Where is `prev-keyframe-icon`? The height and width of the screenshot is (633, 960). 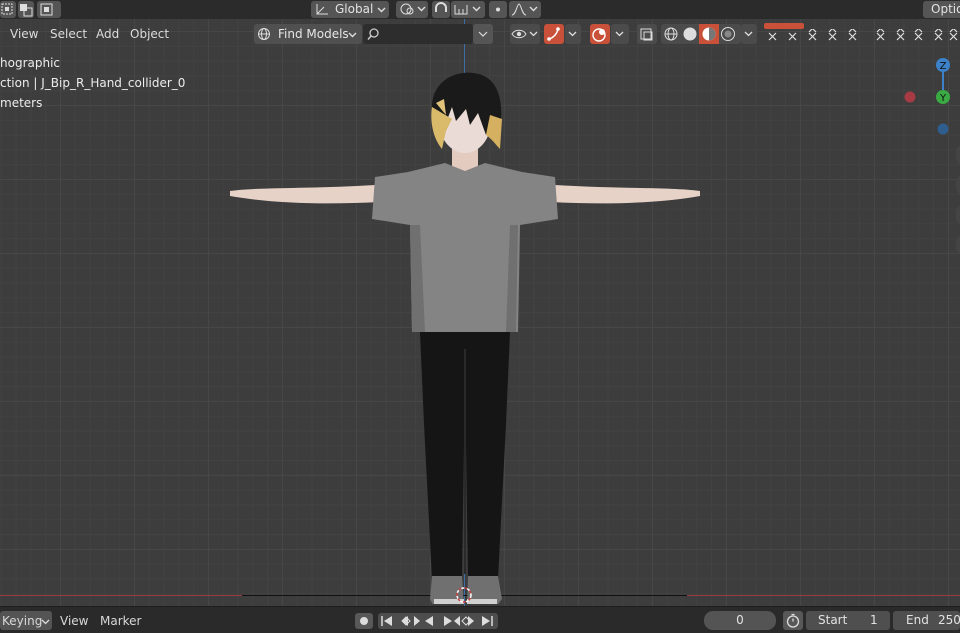
prev-keyframe-icon is located at coordinates (410, 621).